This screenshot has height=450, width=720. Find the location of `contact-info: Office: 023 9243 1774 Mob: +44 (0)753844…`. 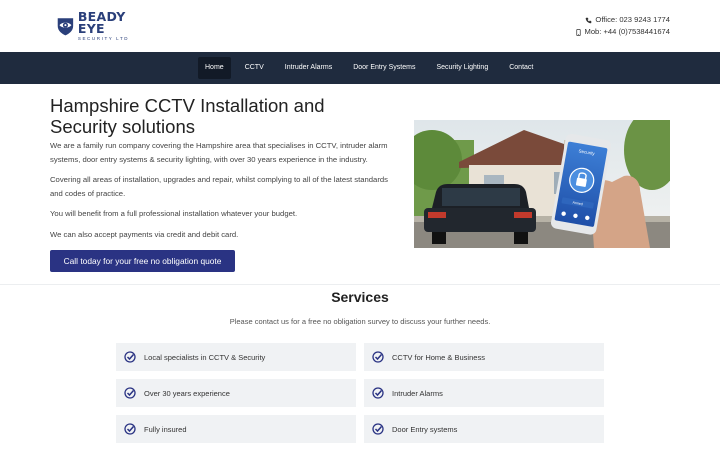

contact-info: Office: 023 9243 1774 Mob: +44 (0)753844… is located at coordinates (623, 26).